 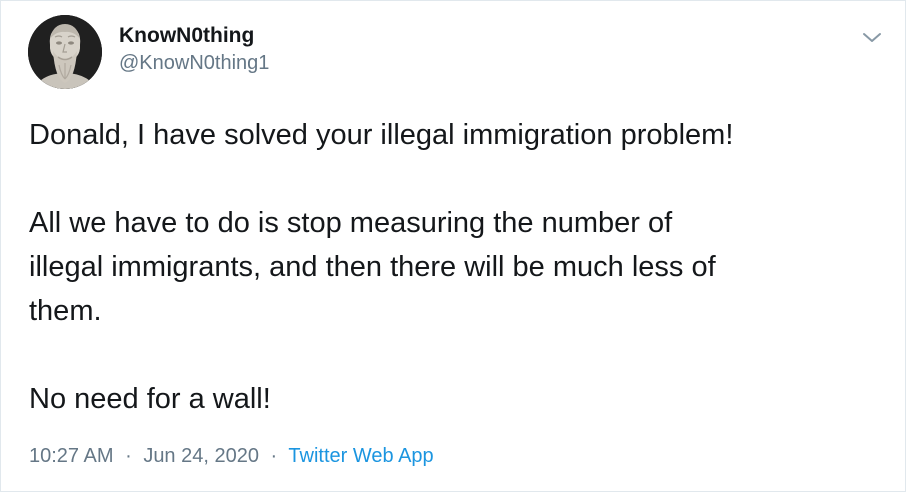 I want to click on author-names: KnowN0thing @KnowN0thing1, so click(x=194, y=49).